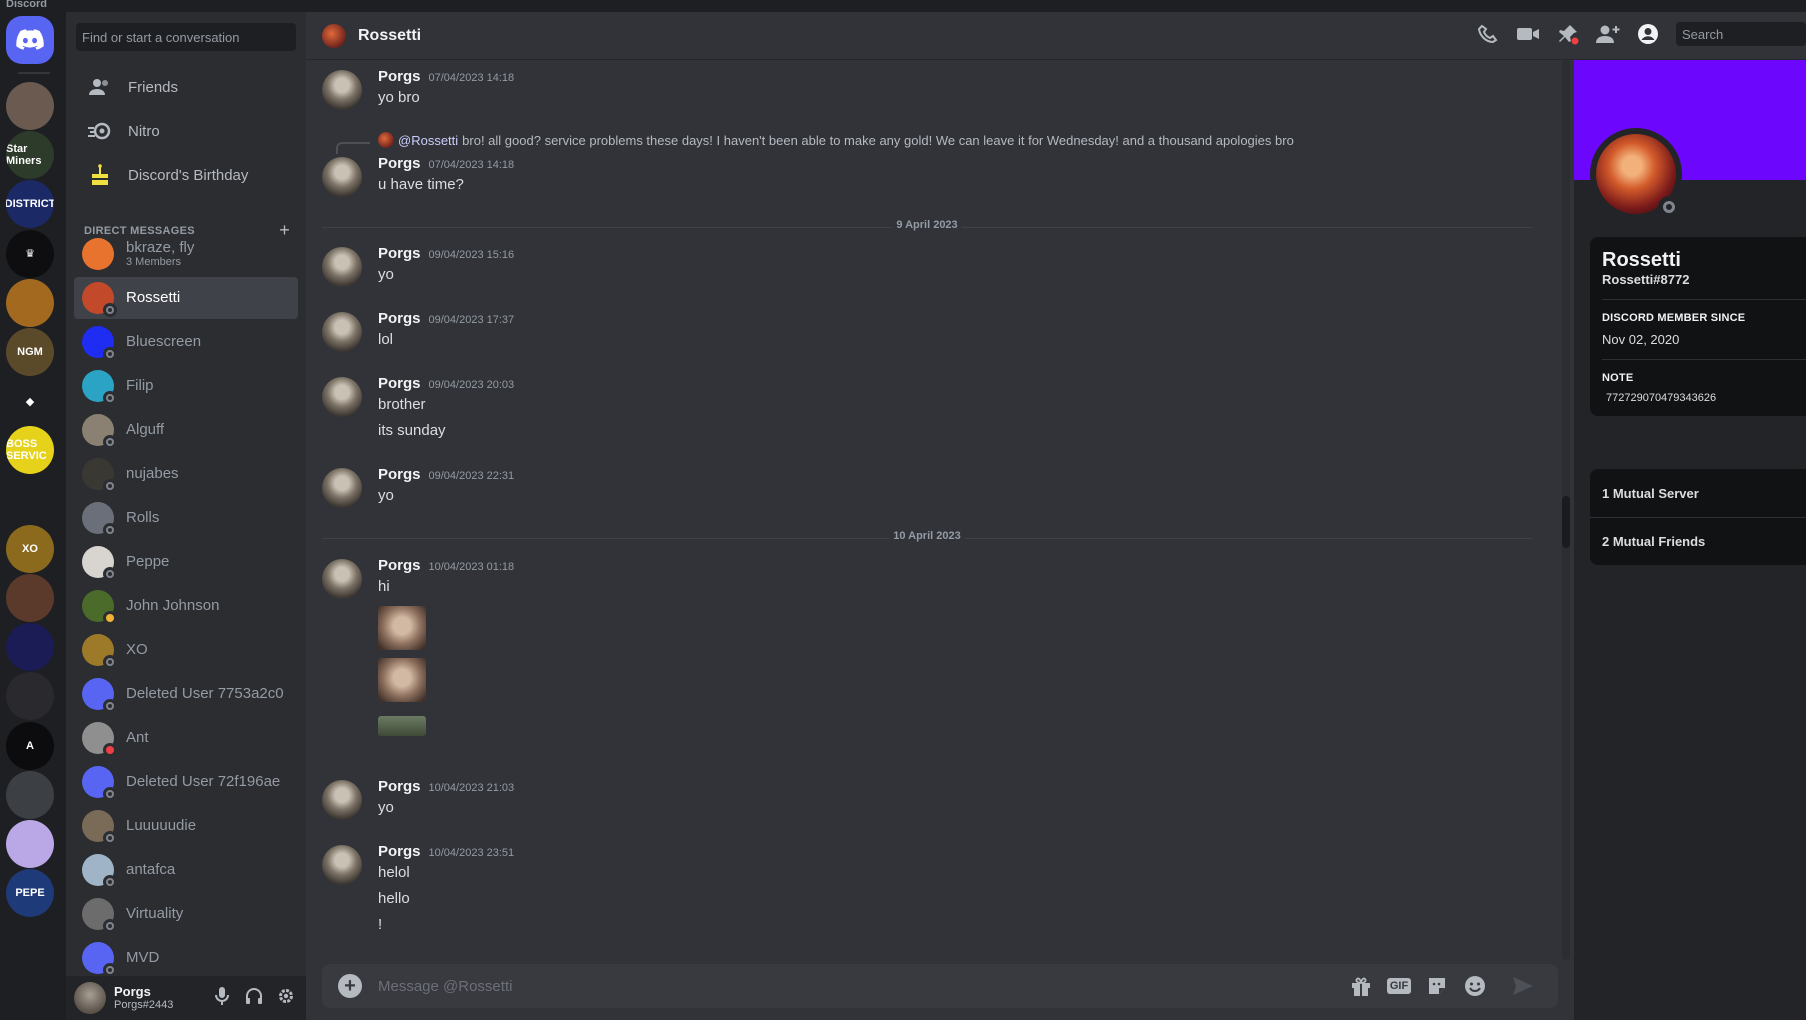 The image size is (1806, 1020). What do you see at coordinates (1566, 522) in the screenshot?
I see `scrollbar-thumb` at bounding box center [1566, 522].